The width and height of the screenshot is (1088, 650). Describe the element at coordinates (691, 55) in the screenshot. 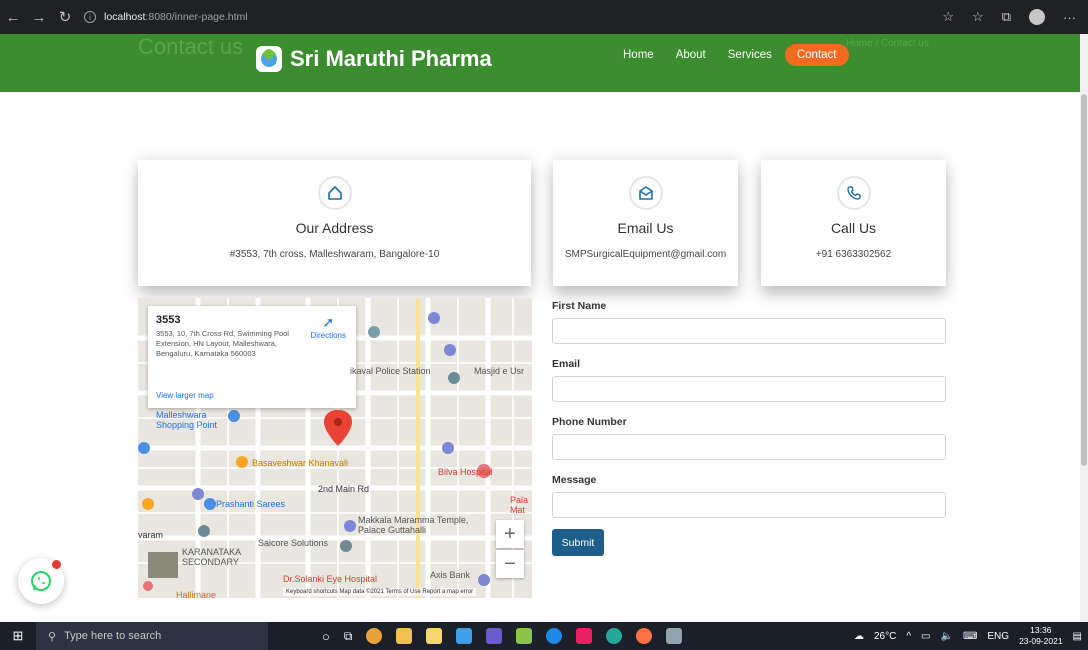

I see `nav-about: About` at that location.